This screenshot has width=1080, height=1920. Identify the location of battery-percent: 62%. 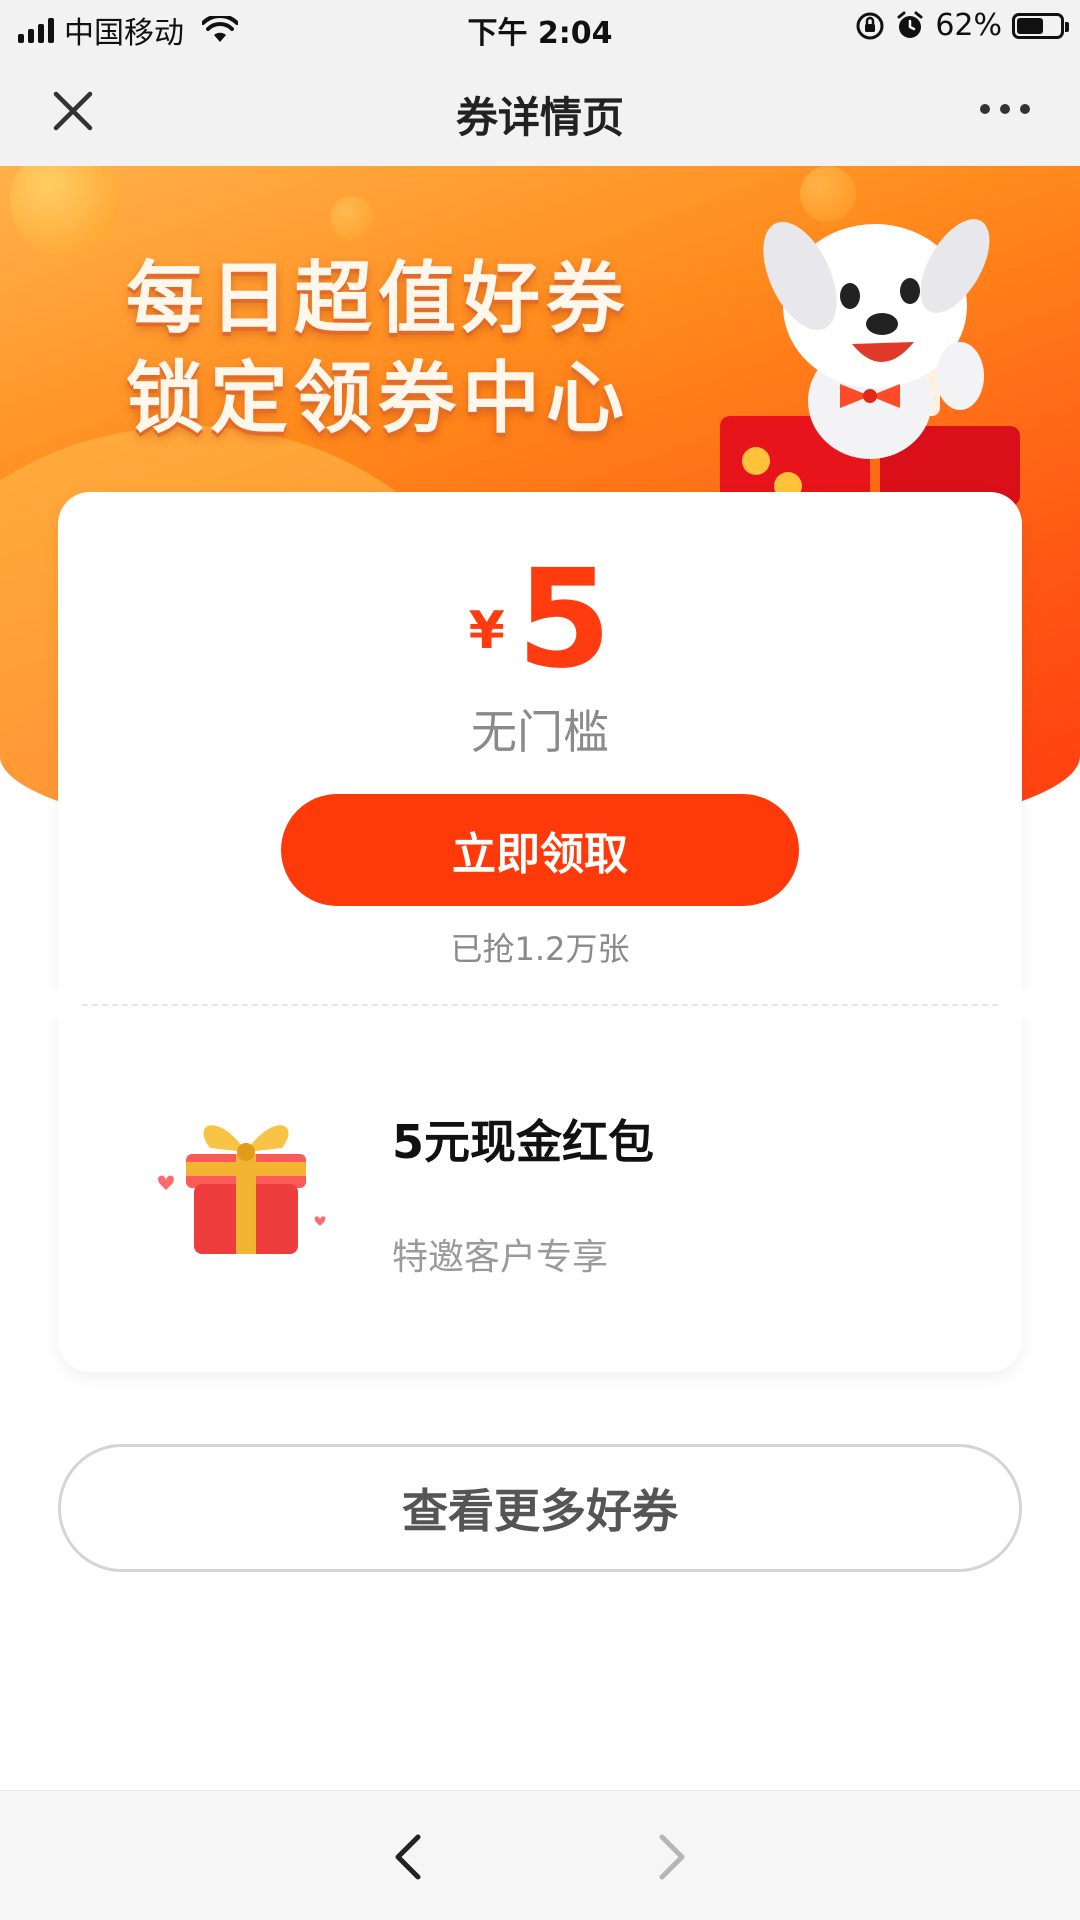
(968, 25).